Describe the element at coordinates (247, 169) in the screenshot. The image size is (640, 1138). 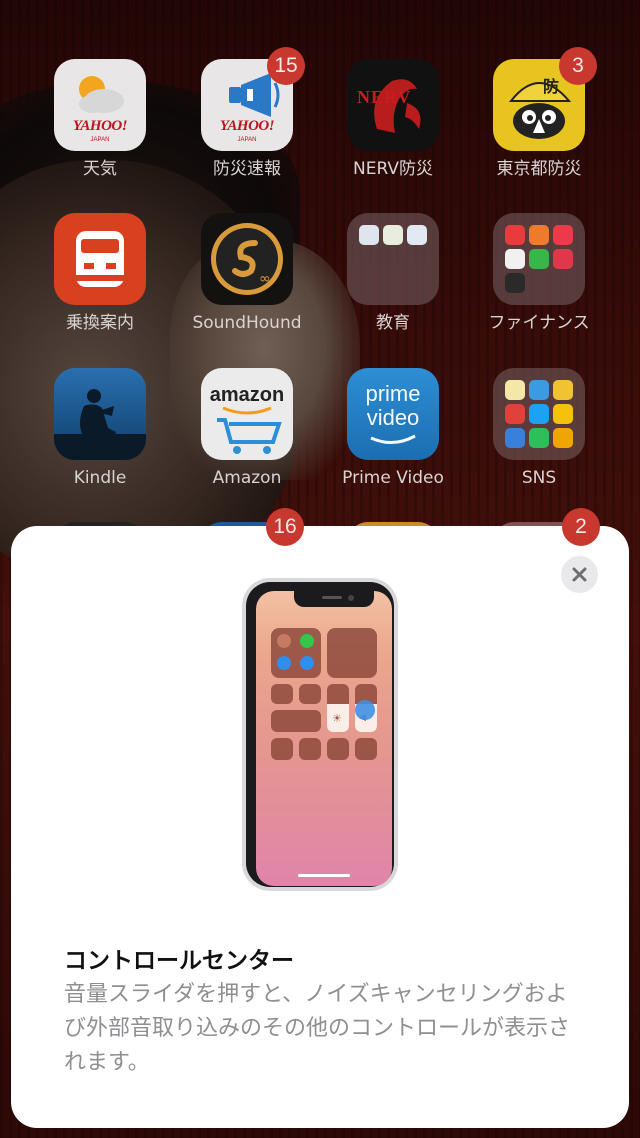
I see `app-label: 防災速報` at that location.